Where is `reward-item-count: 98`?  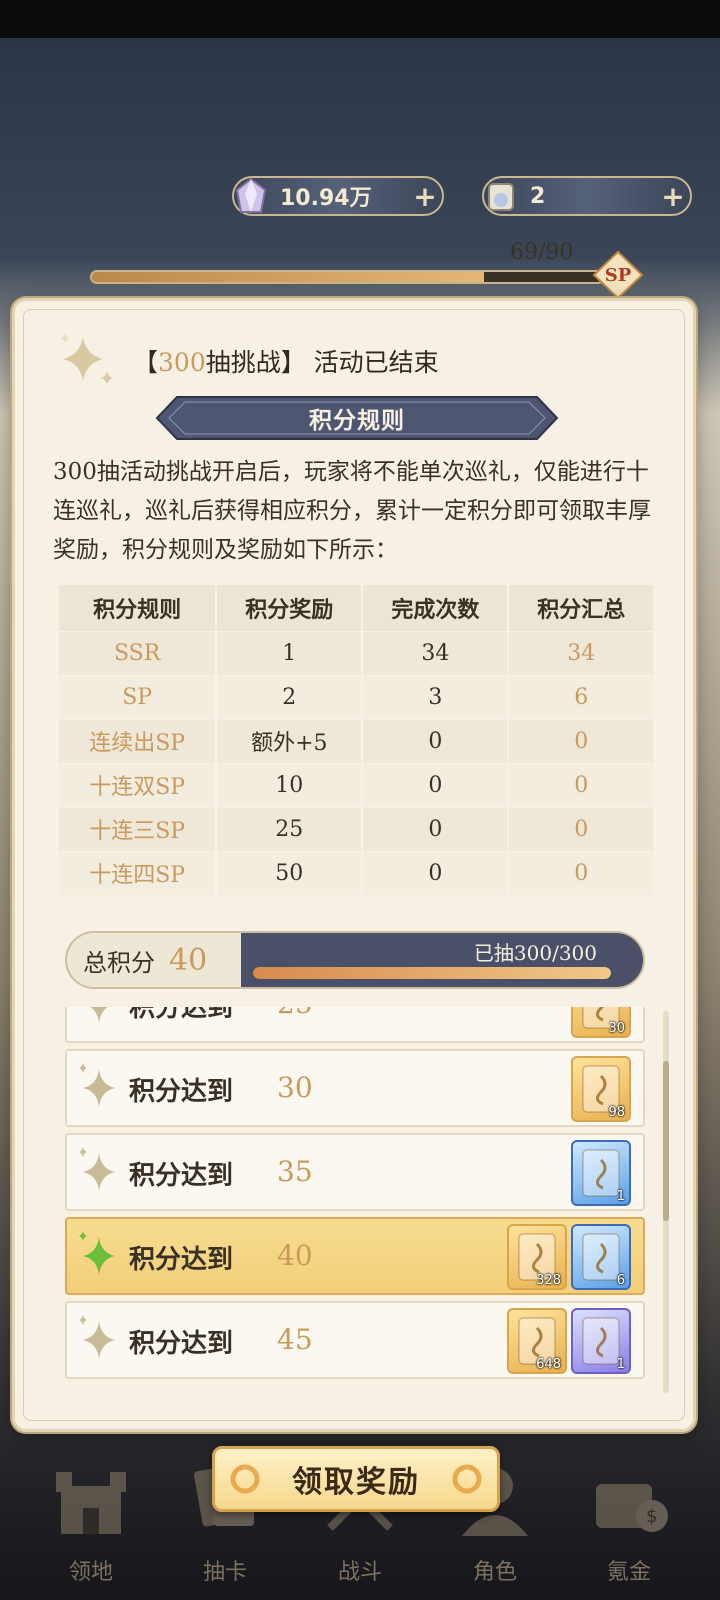 reward-item-count: 98 is located at coordinates (616, 1112).